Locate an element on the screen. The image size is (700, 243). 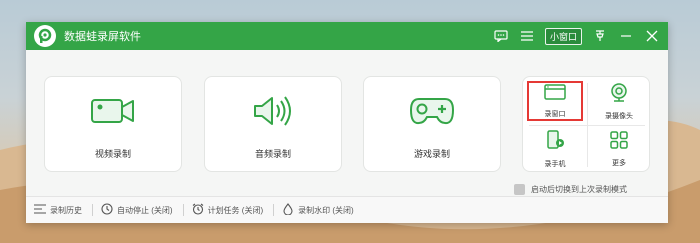
more-modes-panel: 录窗口 录摄像头 录手机 更多 is located at coordinates (586, 124).